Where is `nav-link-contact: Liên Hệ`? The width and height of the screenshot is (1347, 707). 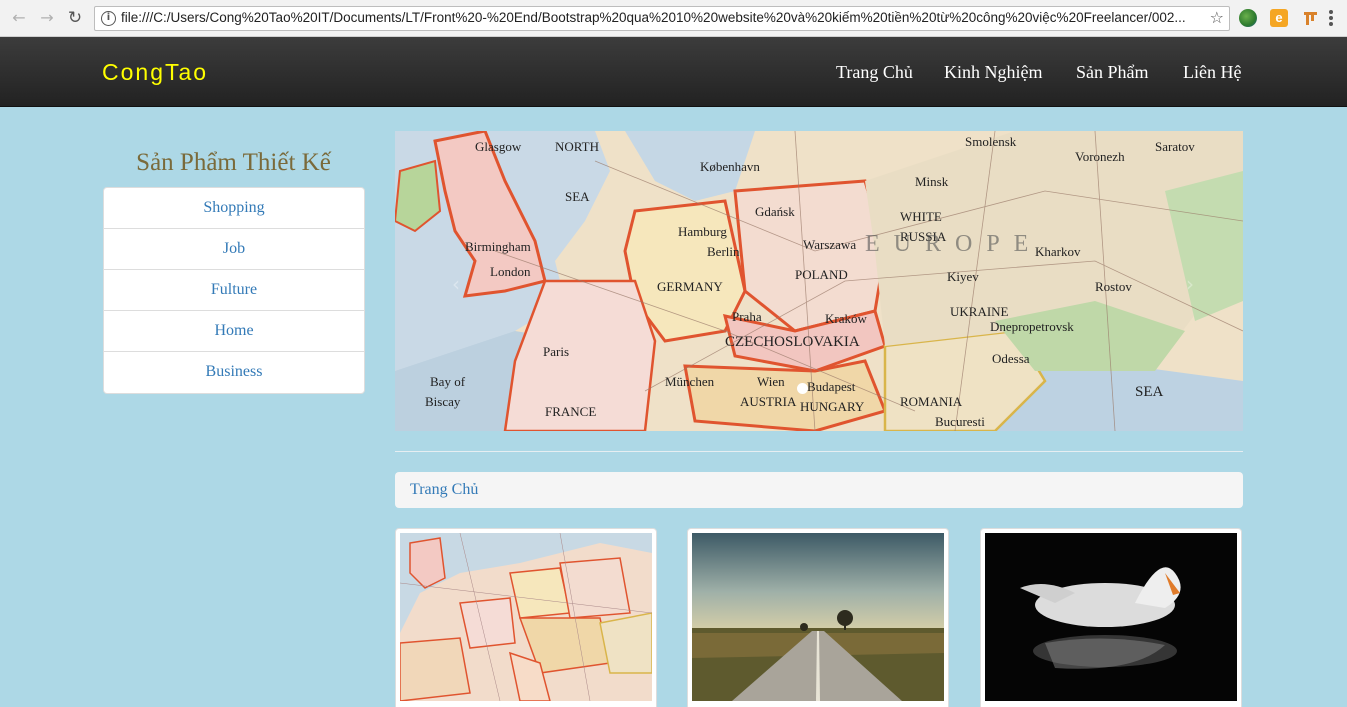
nav-link-contact: Liên Hệ is located at coordinates (1212, 72).